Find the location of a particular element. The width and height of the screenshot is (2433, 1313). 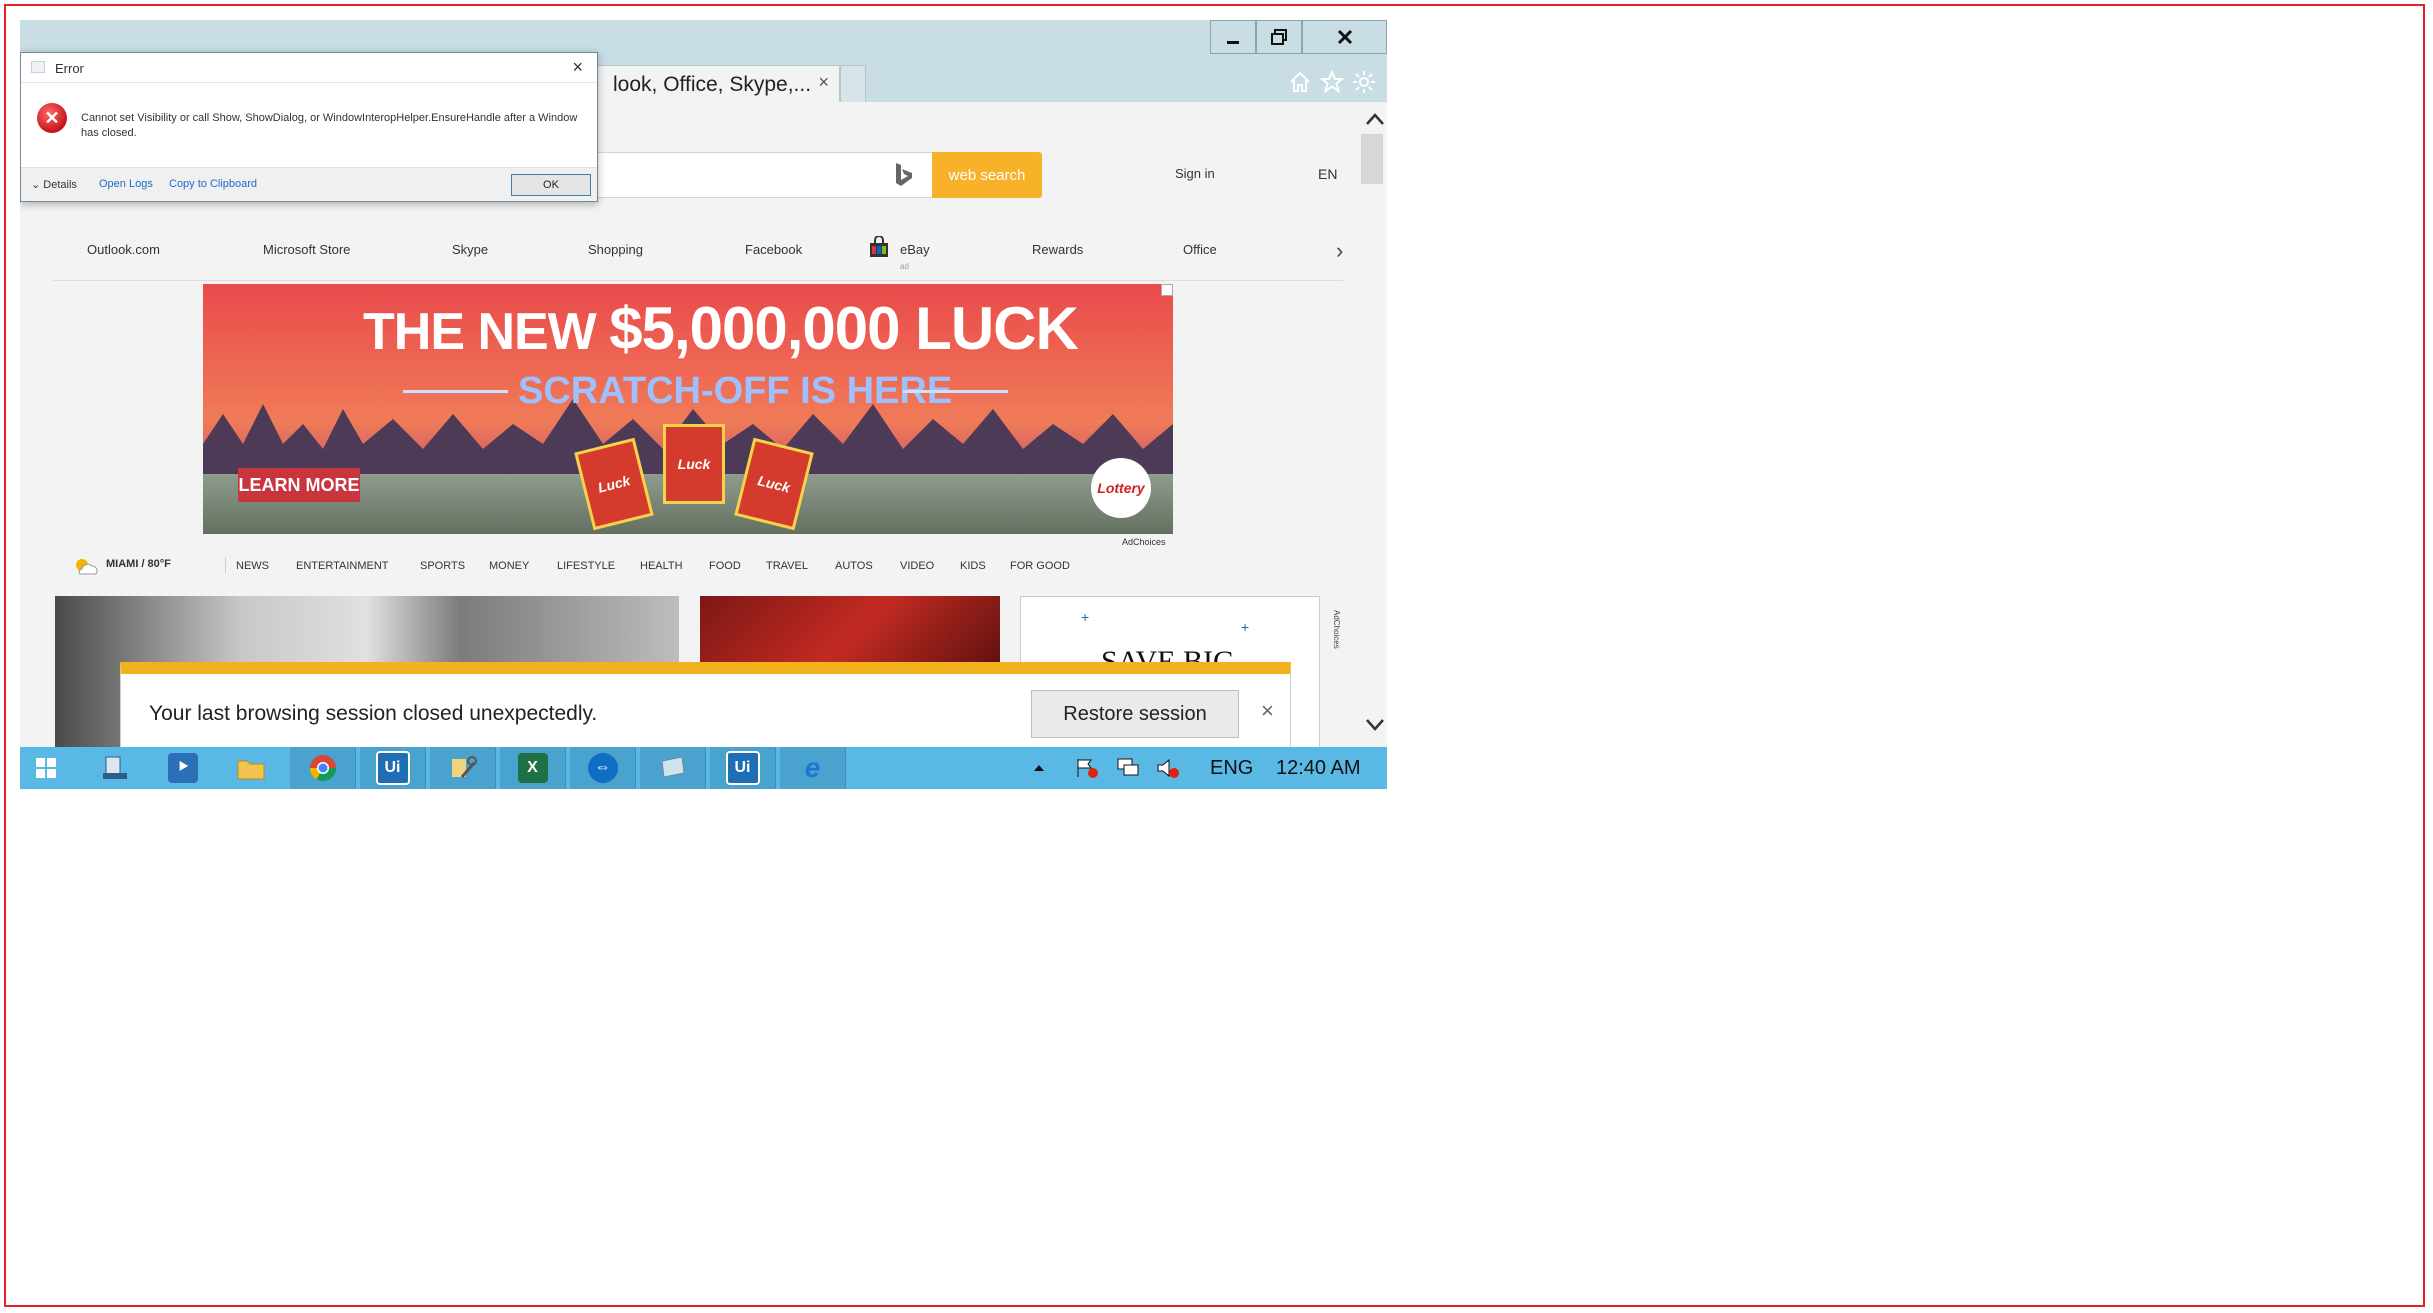

nav-autos: AUTOS is located at coordinates (854, 566).